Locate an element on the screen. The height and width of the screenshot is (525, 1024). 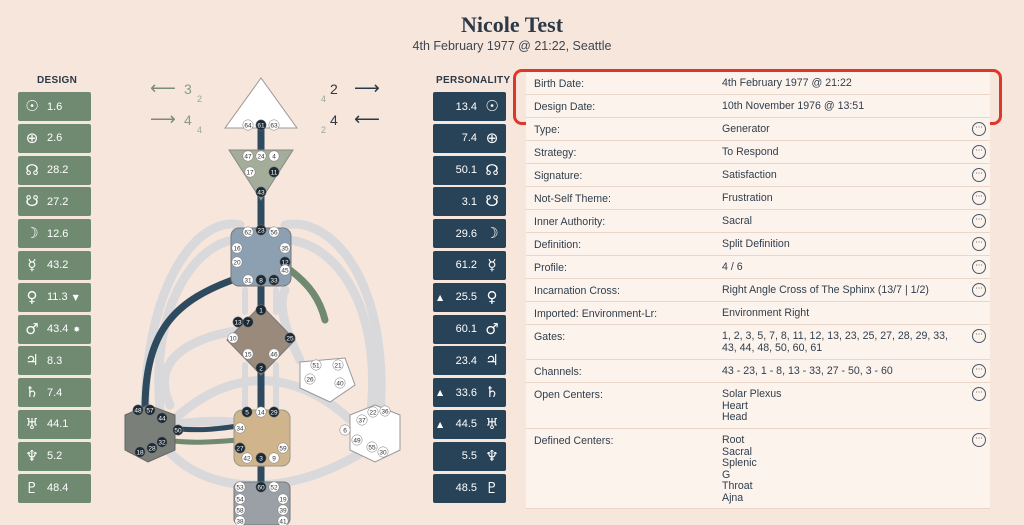
gate-number: 38 is located at coordinates (240, 522).